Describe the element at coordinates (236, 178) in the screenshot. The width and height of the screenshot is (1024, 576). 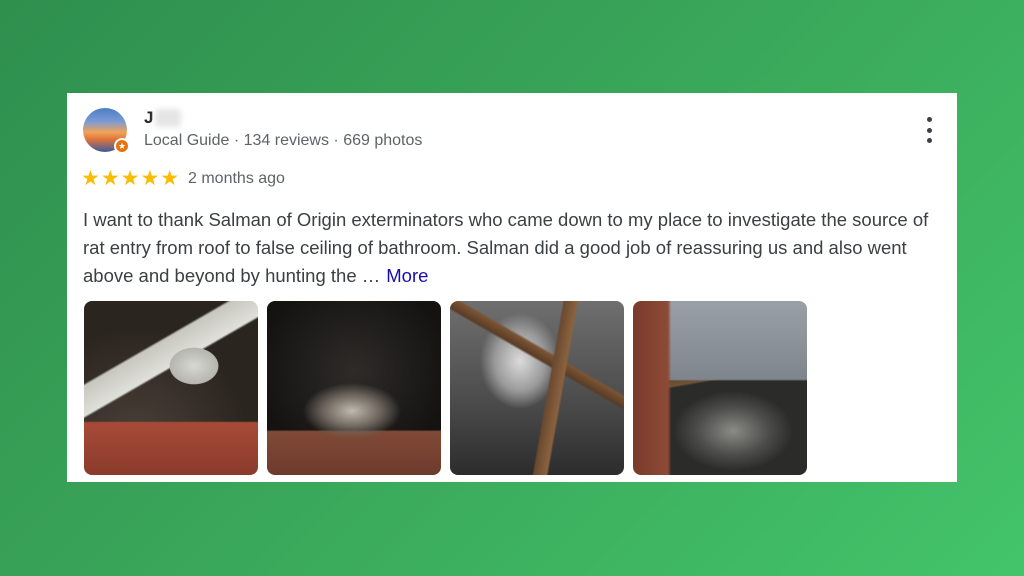
I see `review-time: 2 months ago` at that location.